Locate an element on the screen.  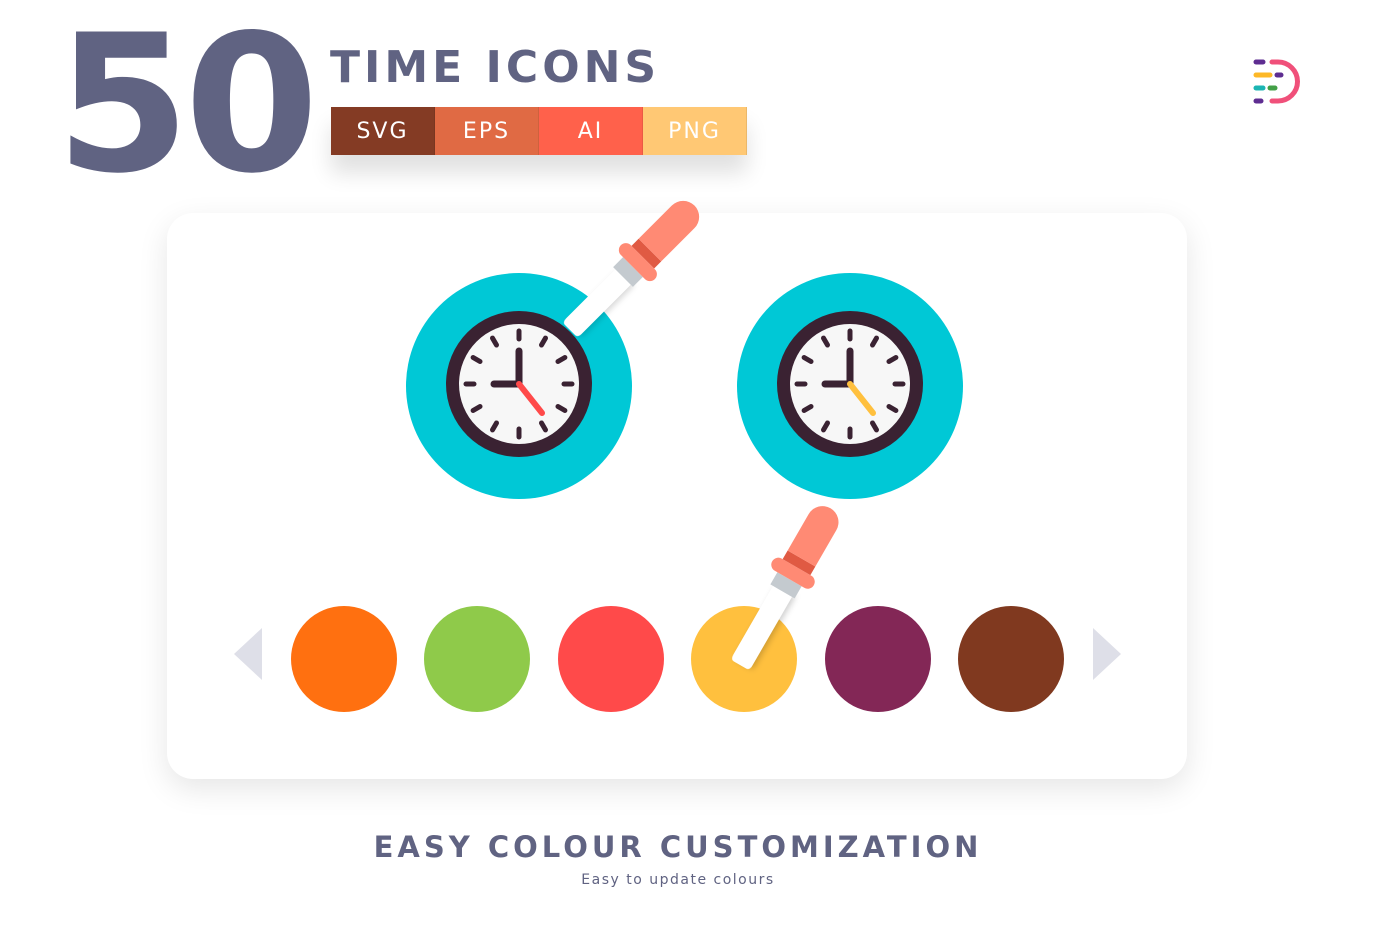
previous-arrow-icon is located at coordinates (248, 654).